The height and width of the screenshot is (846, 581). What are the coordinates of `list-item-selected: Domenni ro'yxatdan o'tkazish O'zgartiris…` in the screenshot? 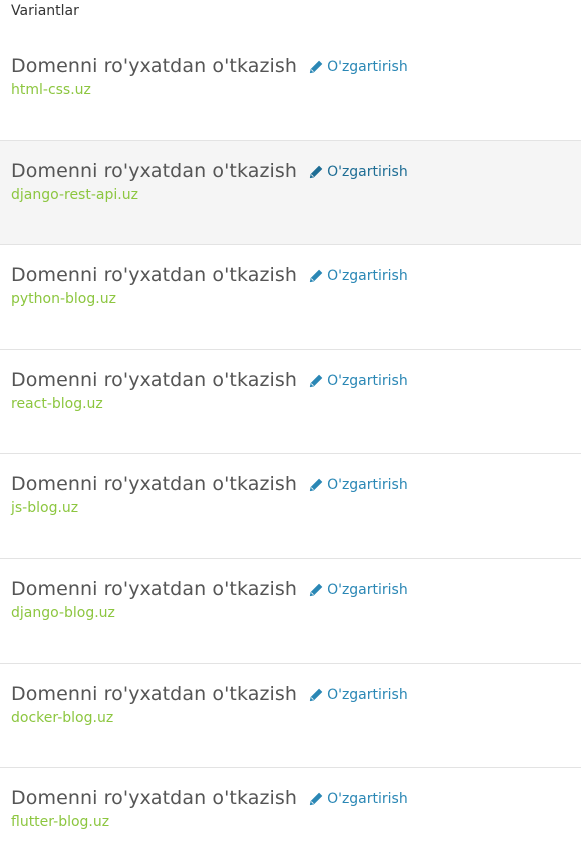 It's located at (290, 193).